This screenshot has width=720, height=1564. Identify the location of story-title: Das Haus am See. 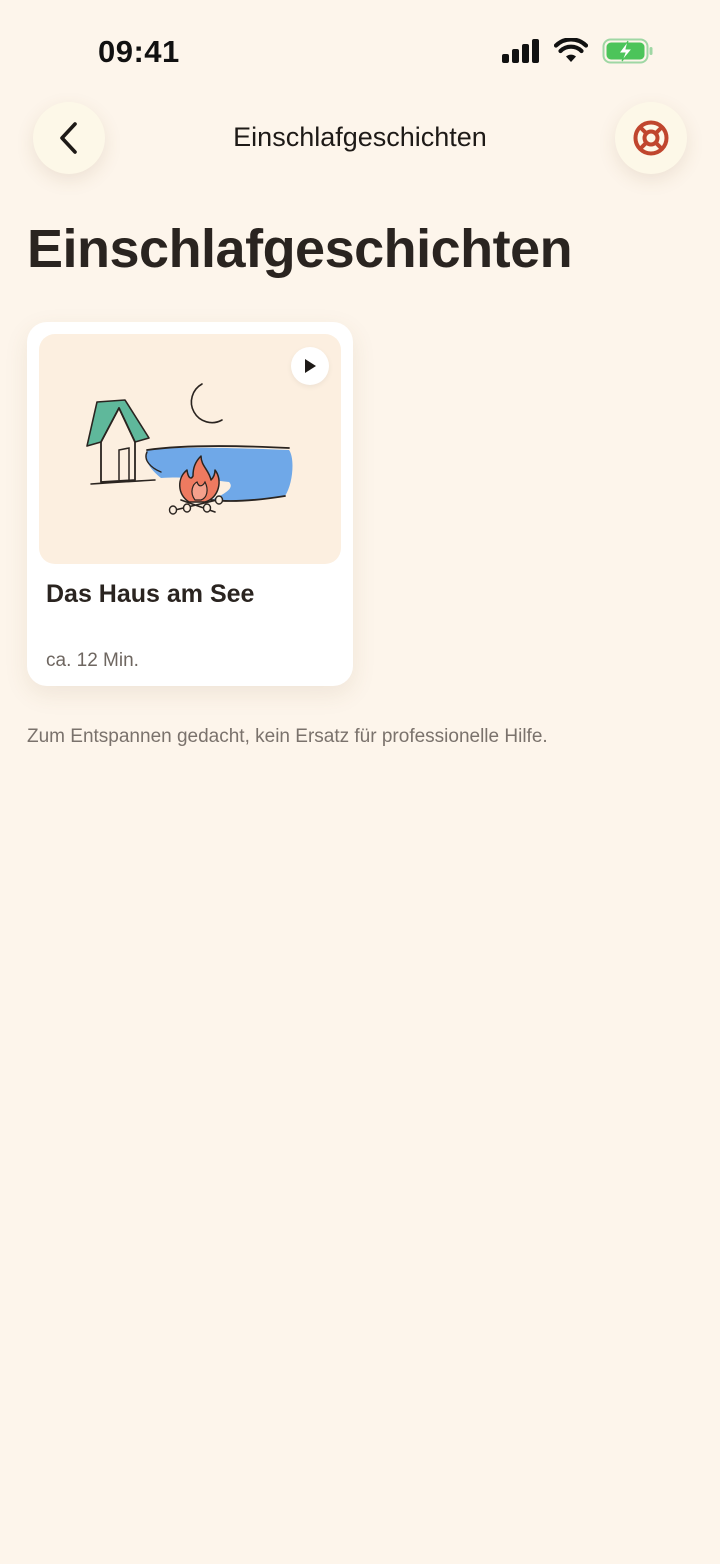
(150, 594).